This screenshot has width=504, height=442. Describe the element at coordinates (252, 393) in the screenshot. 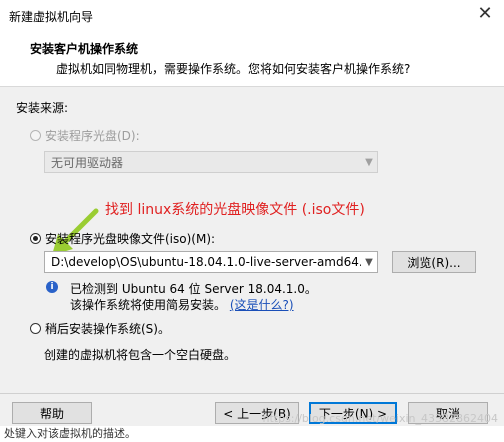

I see `footer-divider` at that location.